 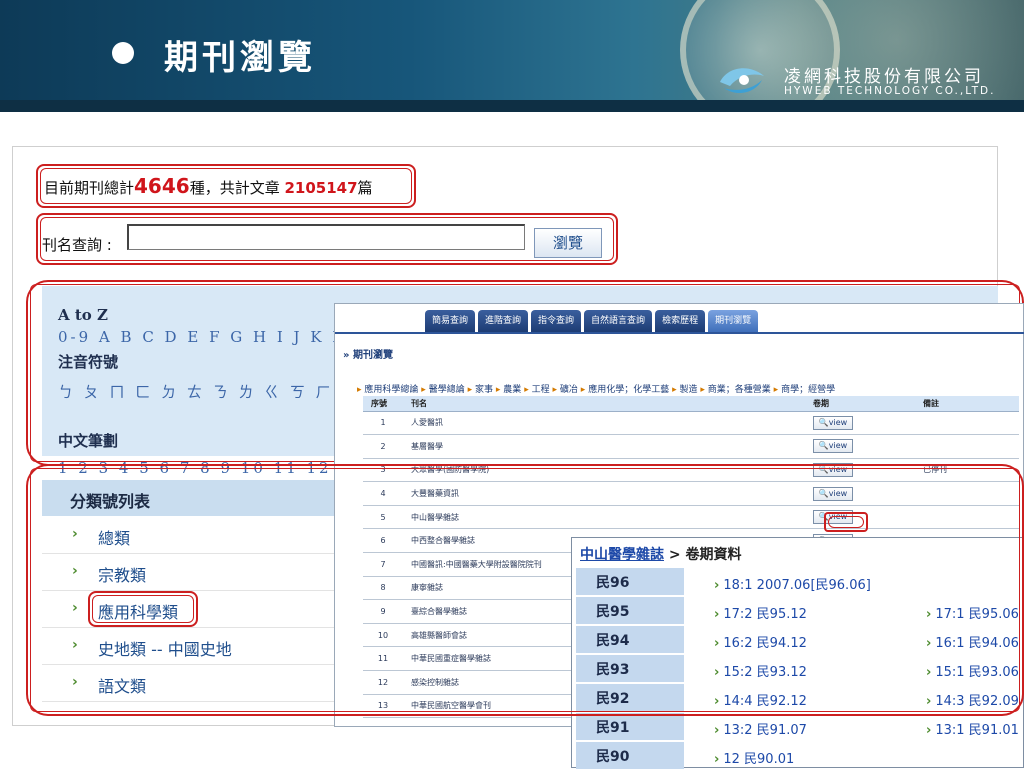 I want to click on query-tabs: 簡易查詢 進階查詢 指令查詢 自然語言查詢 檢索歷程 期刊瀏覽, so click(x=592, y=321).